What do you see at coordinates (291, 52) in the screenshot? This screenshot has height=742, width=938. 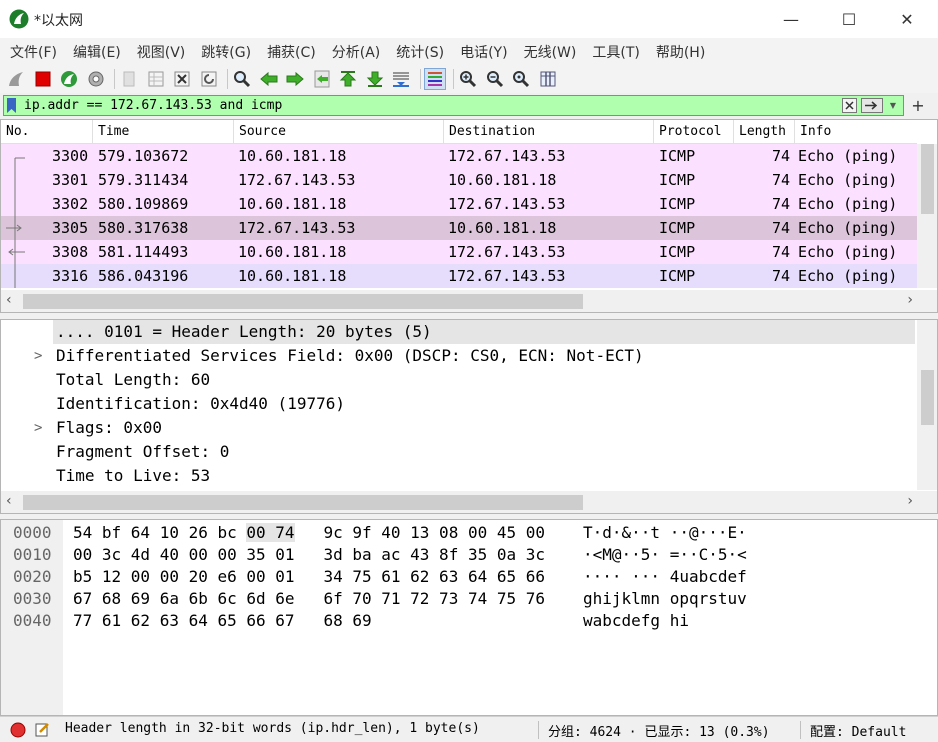 I see `menu-capture: 捕获(C)` at bounding box center [291, 52].